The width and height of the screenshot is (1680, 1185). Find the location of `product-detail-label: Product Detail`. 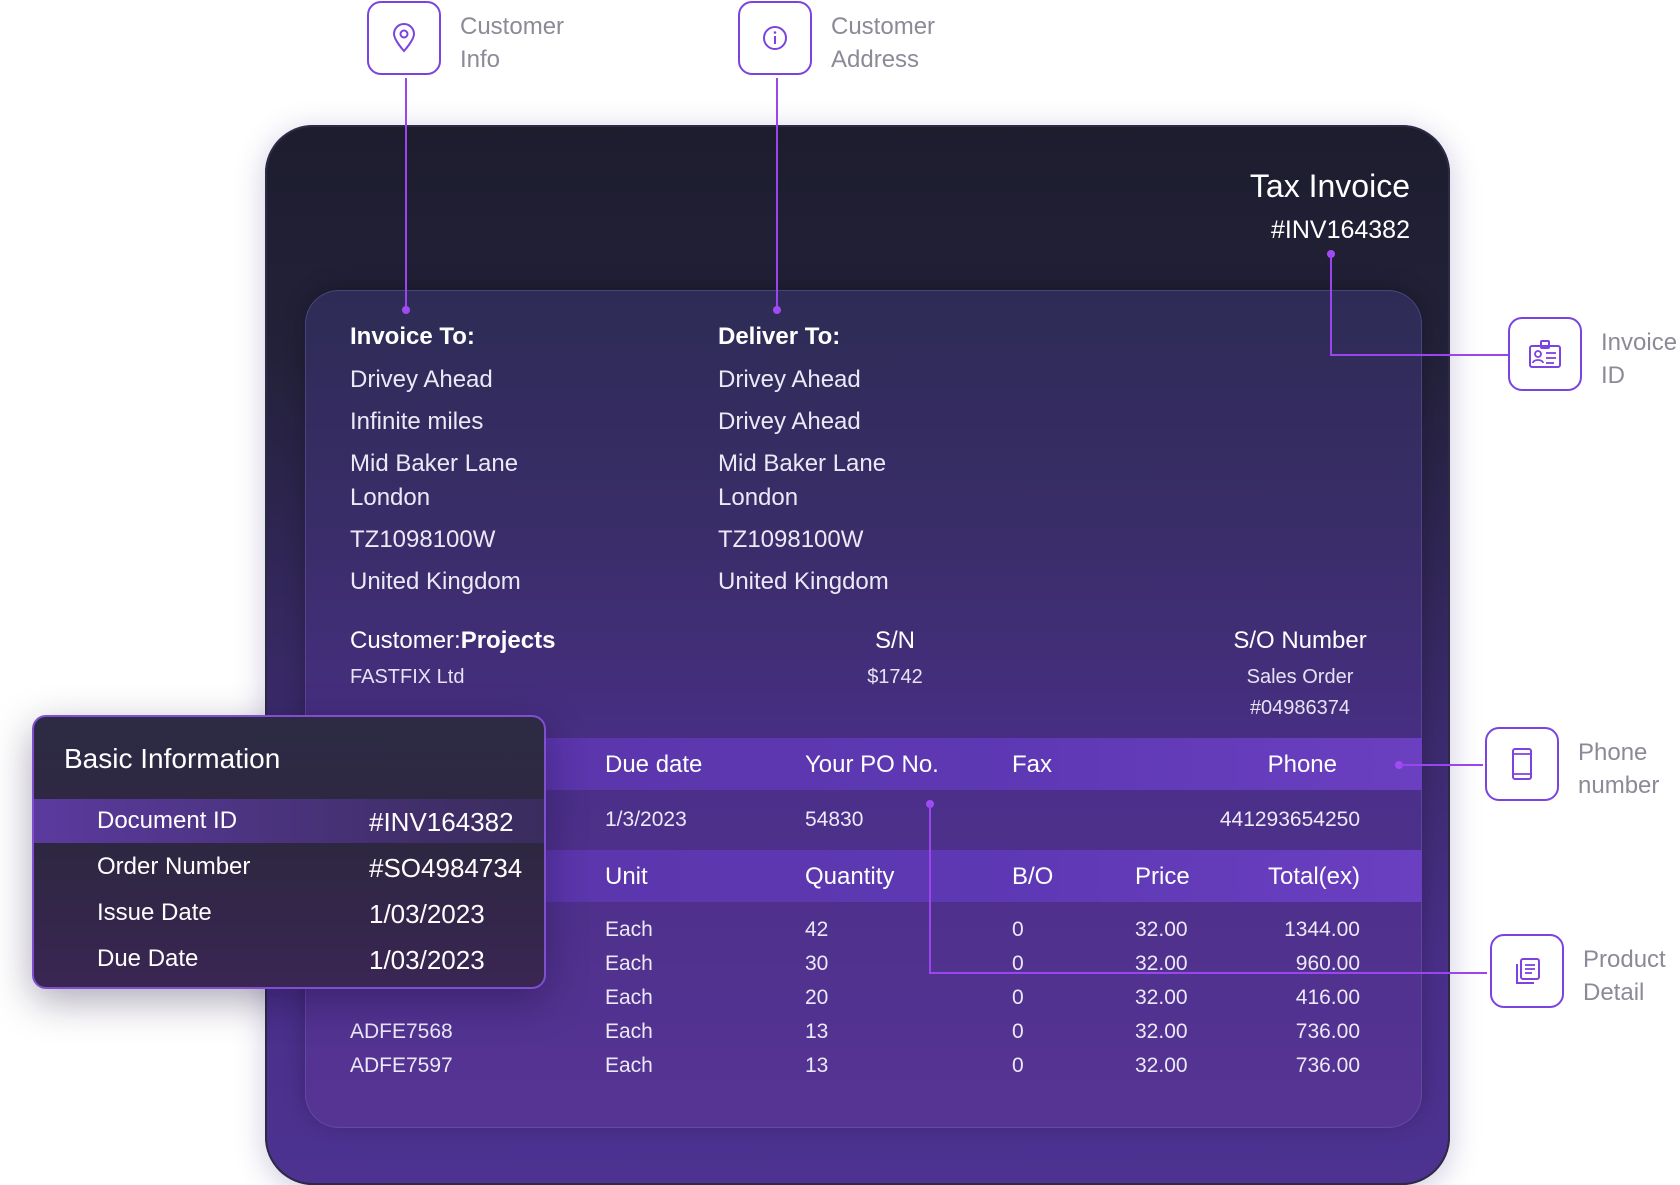

product-detail-label: Product Detail is located at coordinates (1624, 976).